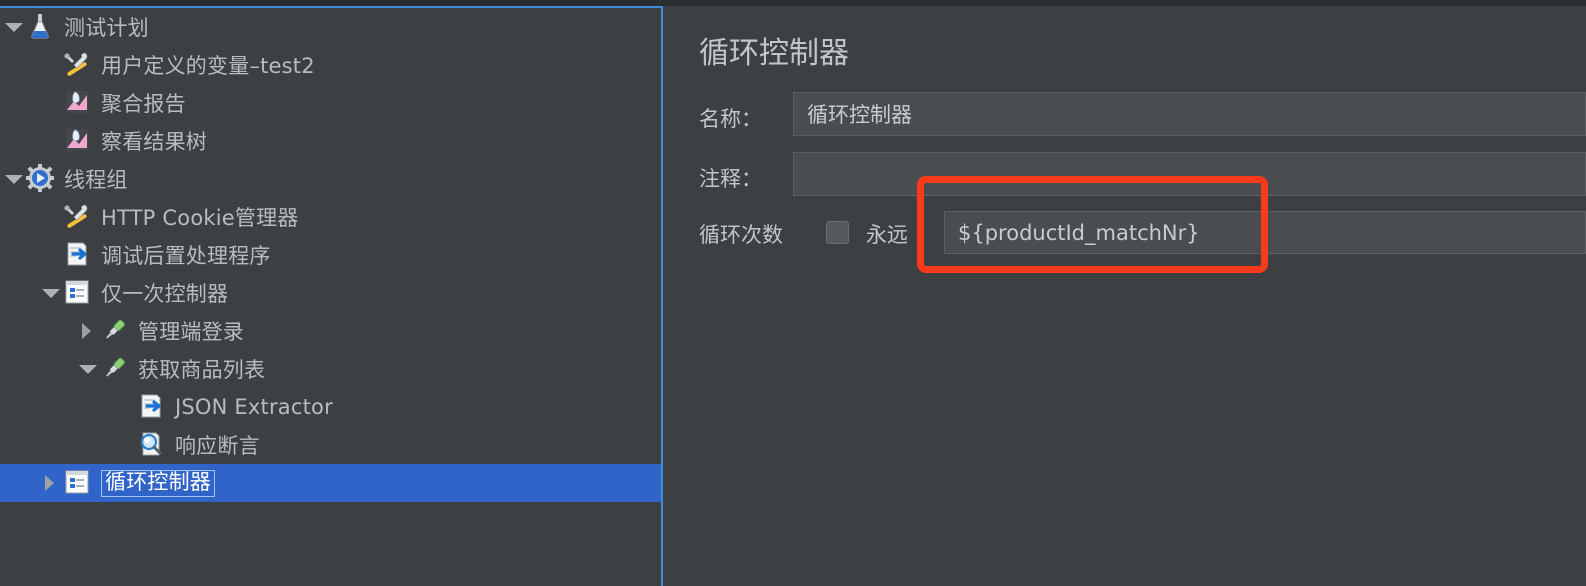  I want to click on tree-item-label: 察看结果树, so click(154, 142).